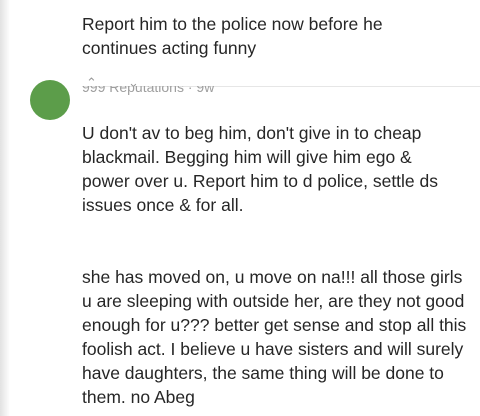  What do you see at coordinates (232, 24) in the screenshot?
I see `comment-line: Report him to the police now before he` at bounding box center [232, 24].